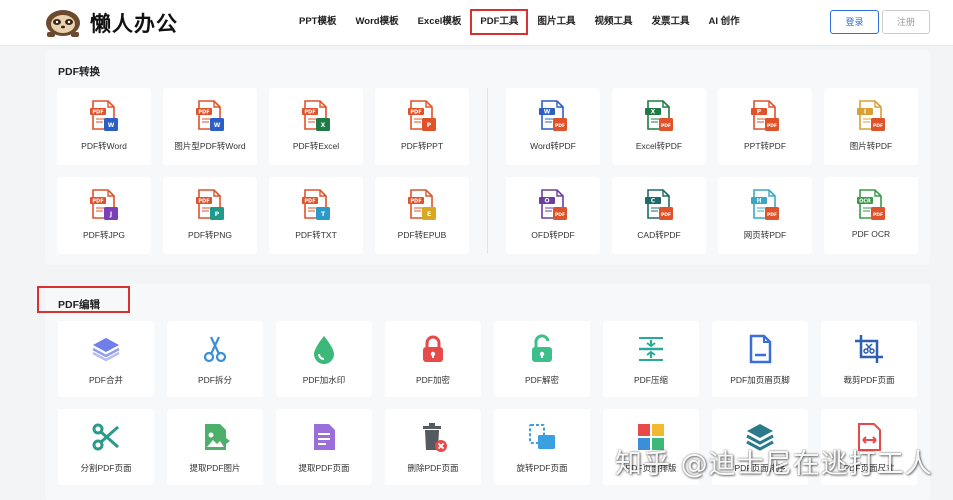  What do you see at coordinates (106, 351) in the screenshot?
I see `layers-icon` at bounding box center [106, 351].